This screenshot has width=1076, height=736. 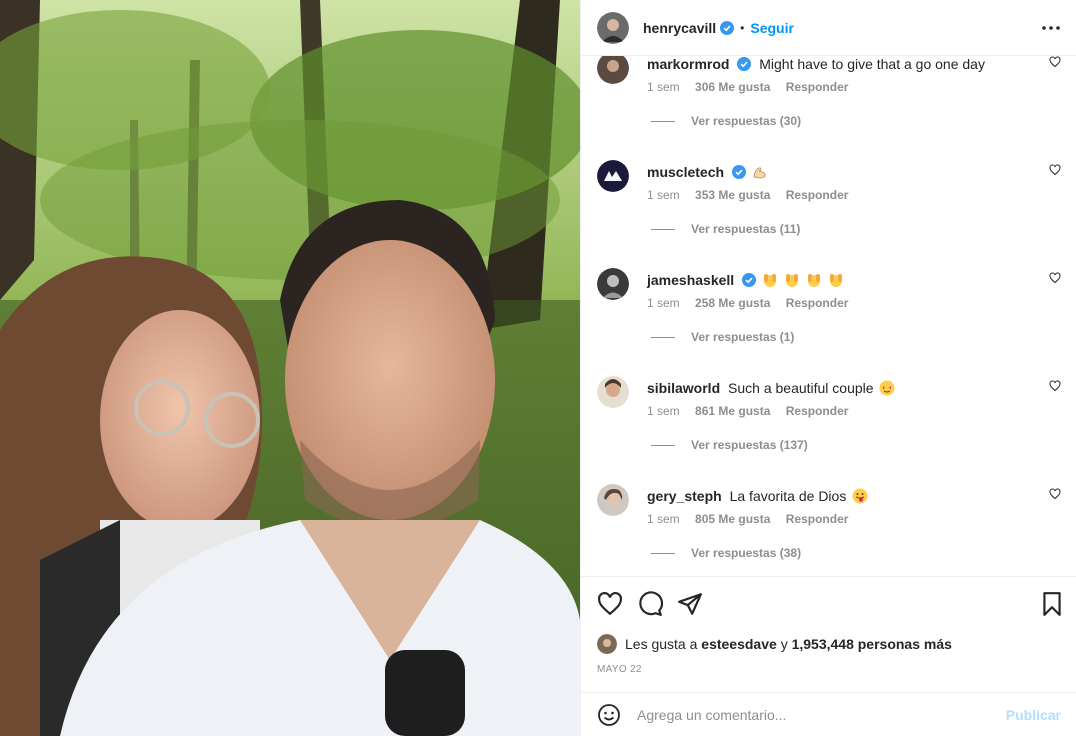 I want to click on liker-username: esteesdave, so click(x=739, y=644).